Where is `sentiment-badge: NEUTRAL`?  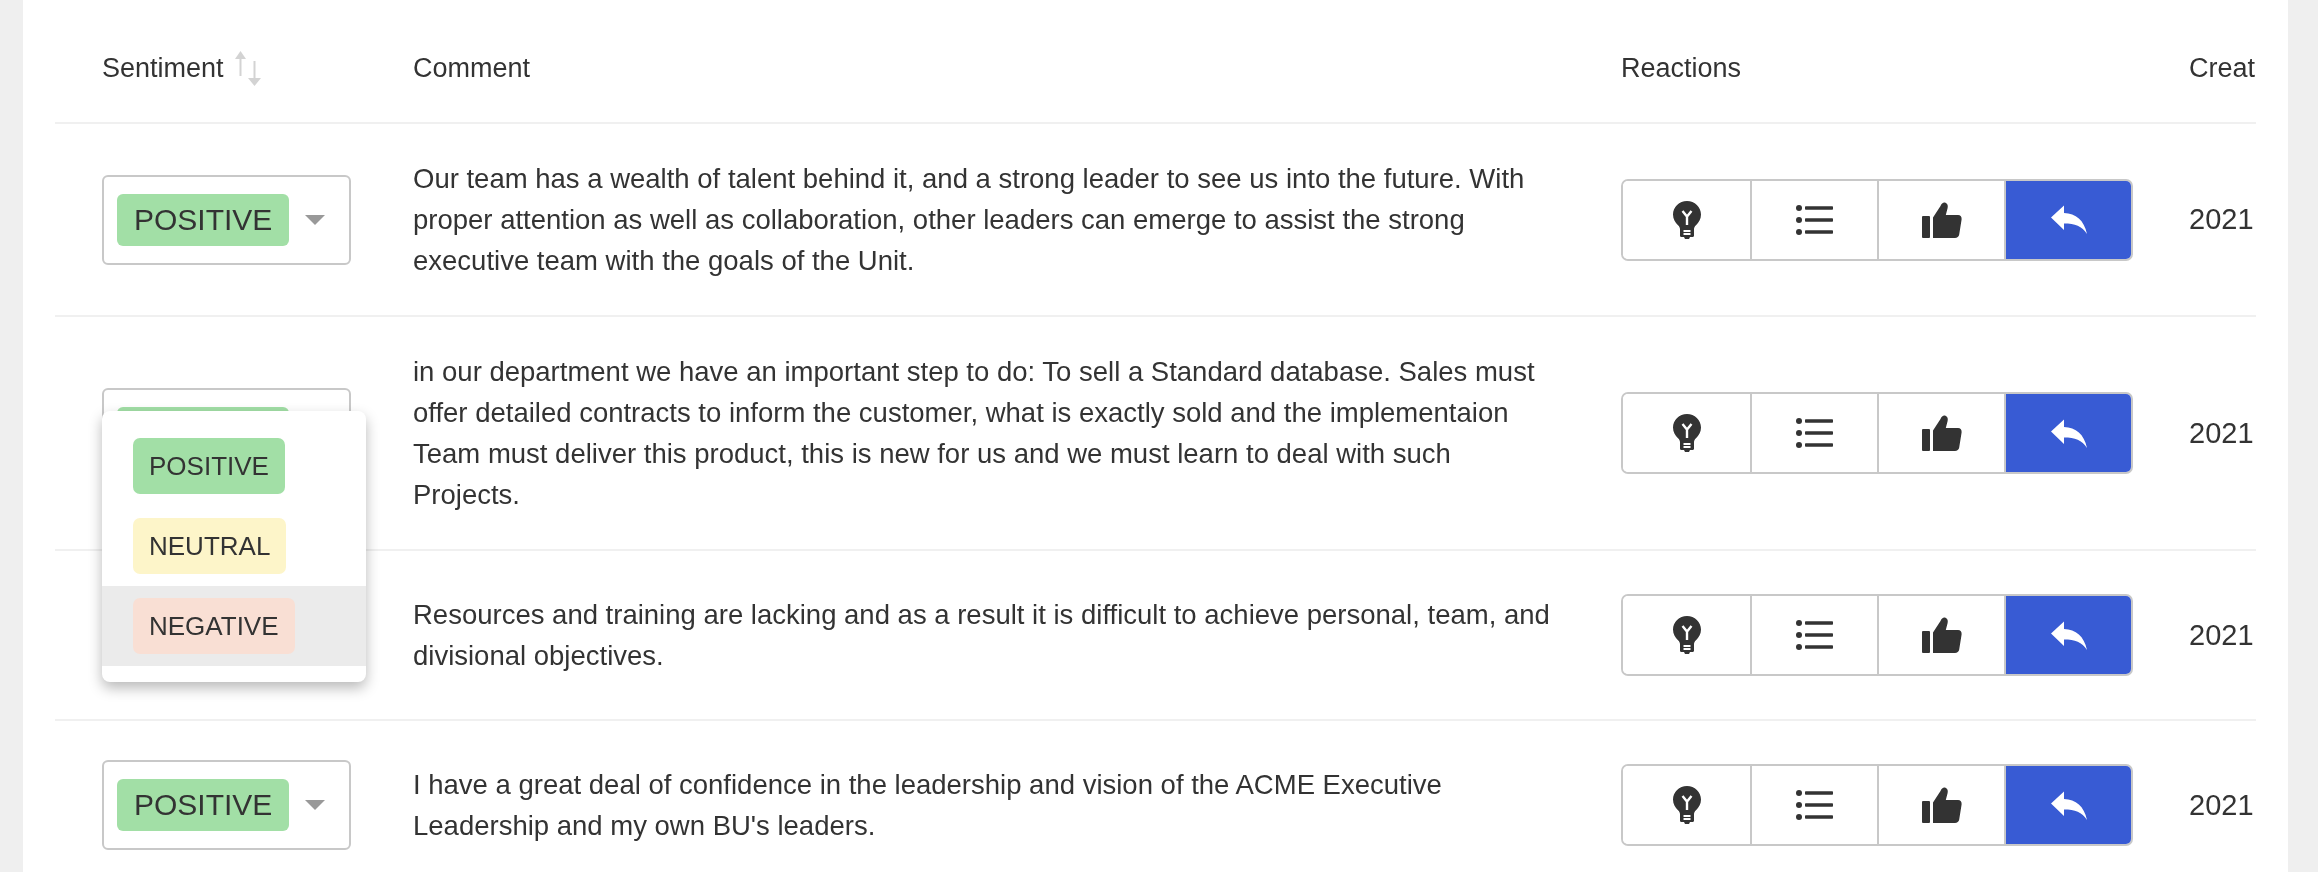 sentiment-badge: NEUTRAL is located at coordinates (210, 546).